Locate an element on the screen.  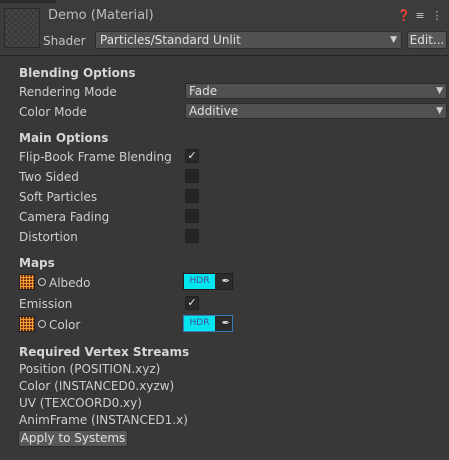
rendering-mode-value: Fade is located at coordinates (203, 91).